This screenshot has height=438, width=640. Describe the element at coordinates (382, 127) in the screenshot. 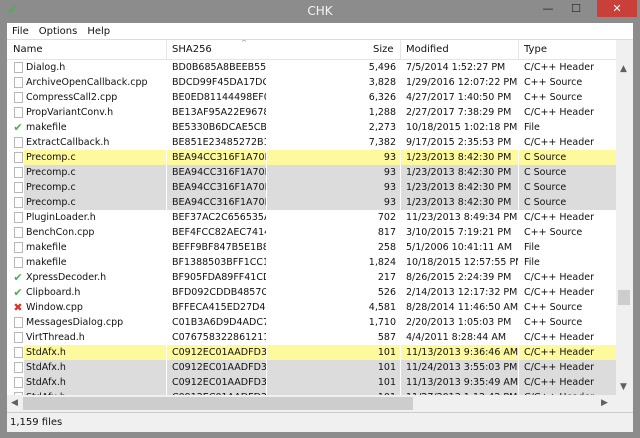

I see `cell-size: 2,273` at that location.